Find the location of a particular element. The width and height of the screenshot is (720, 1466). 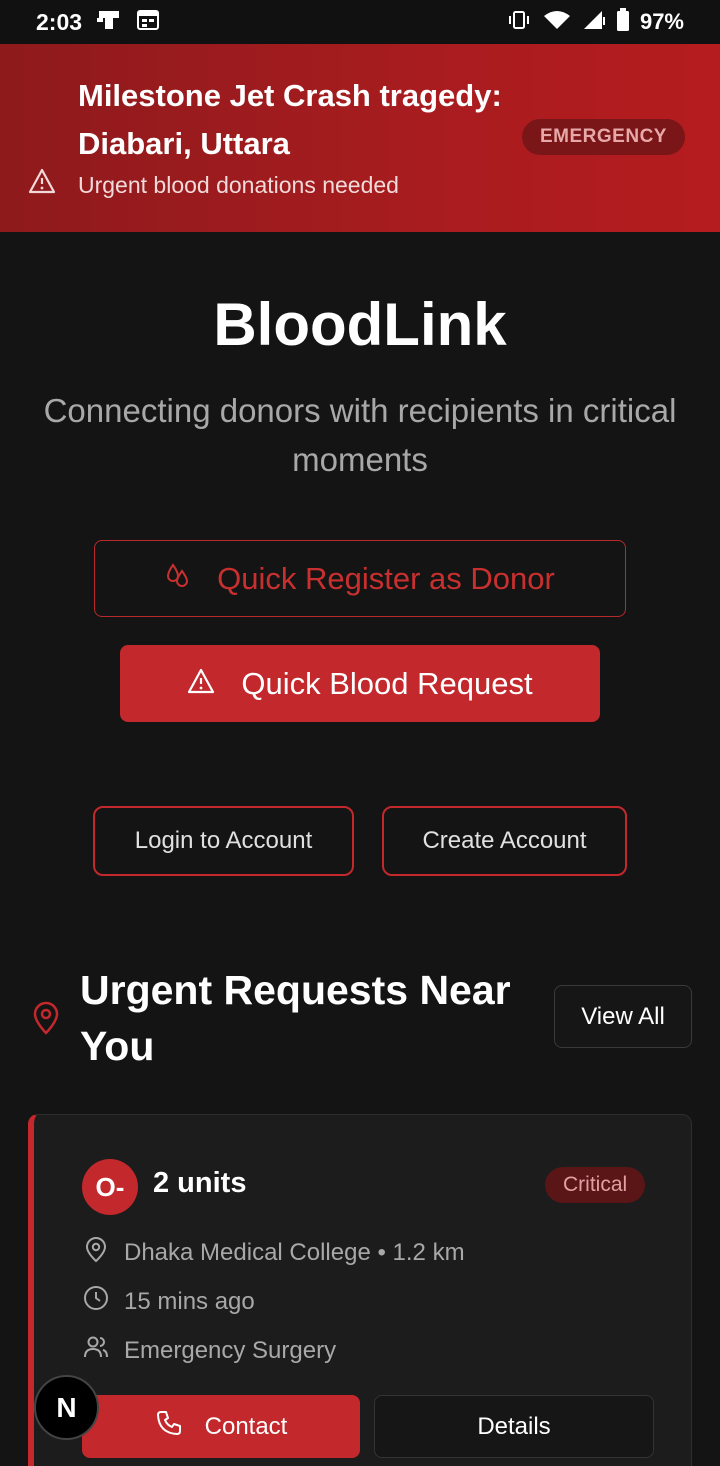

blood-type-badge: O- is located at coordinates (110, 1187).